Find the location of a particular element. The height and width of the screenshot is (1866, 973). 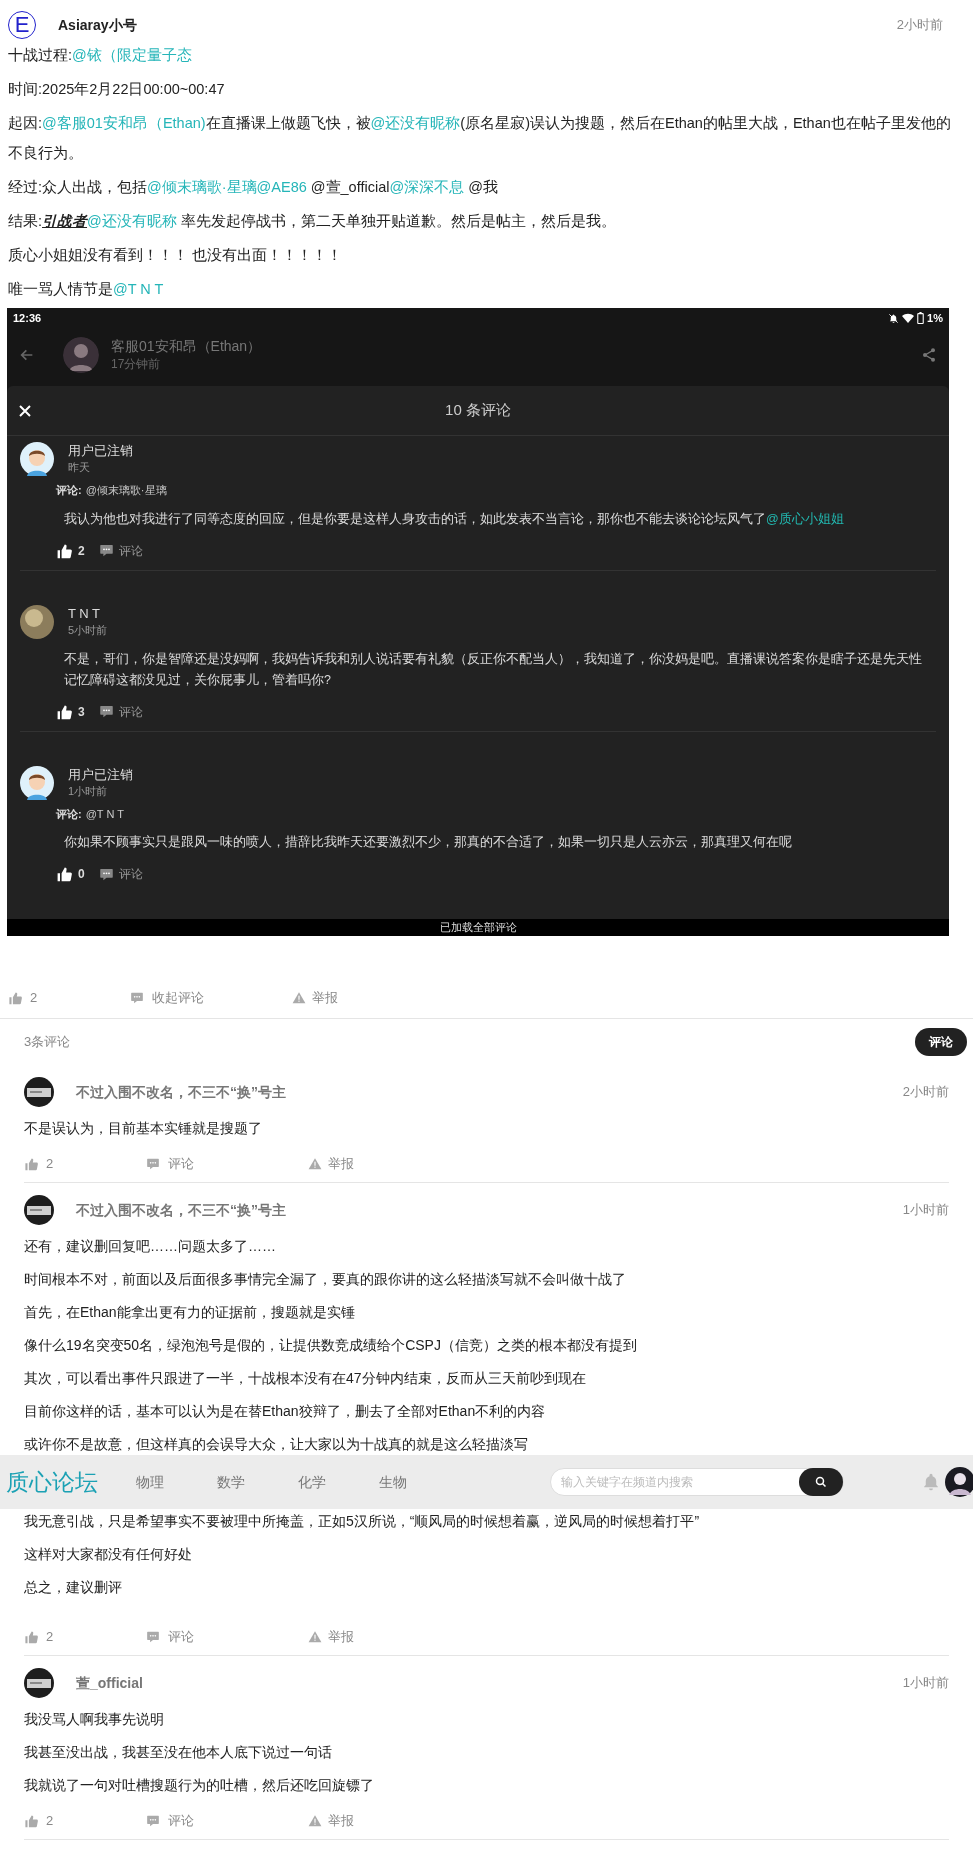

nav-tab: 物理 is located at coordinates (176, 1482).